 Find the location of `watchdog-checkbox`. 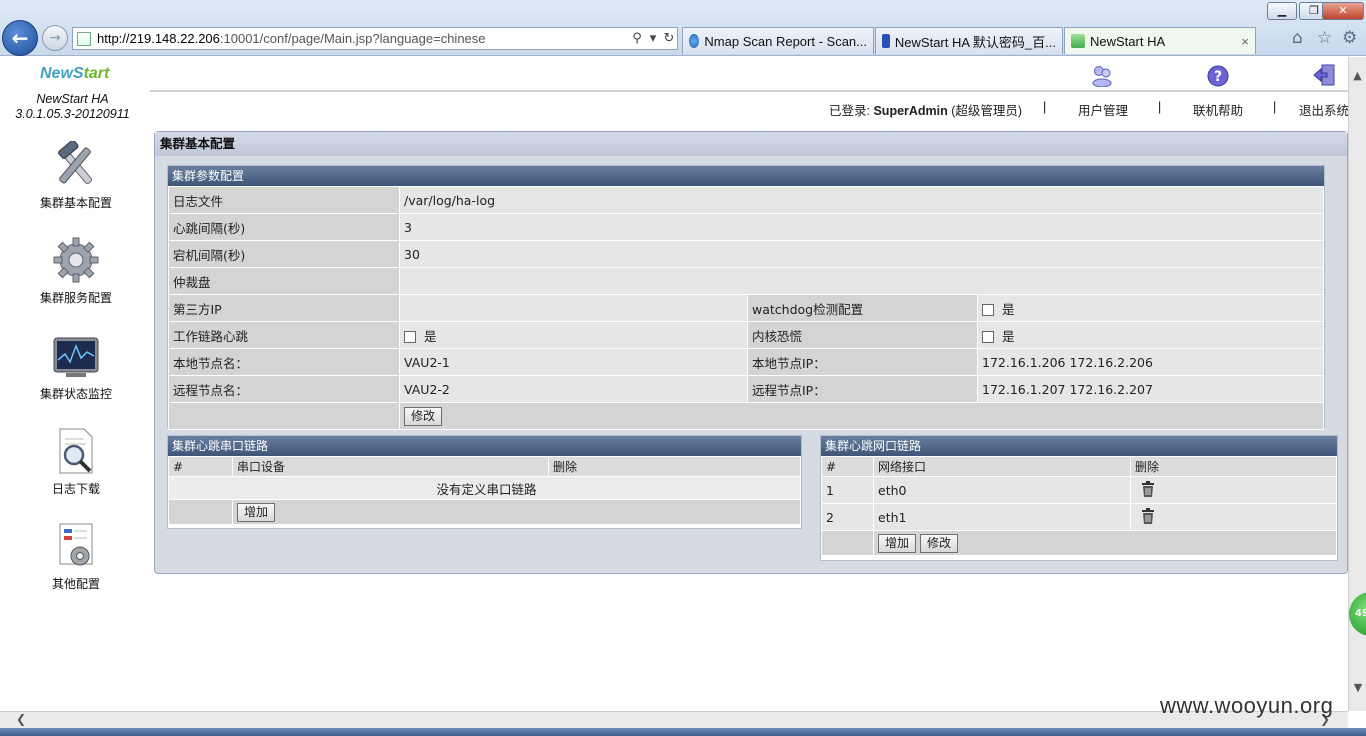

watchdog-checkbox is located at coordinates (988, 310).